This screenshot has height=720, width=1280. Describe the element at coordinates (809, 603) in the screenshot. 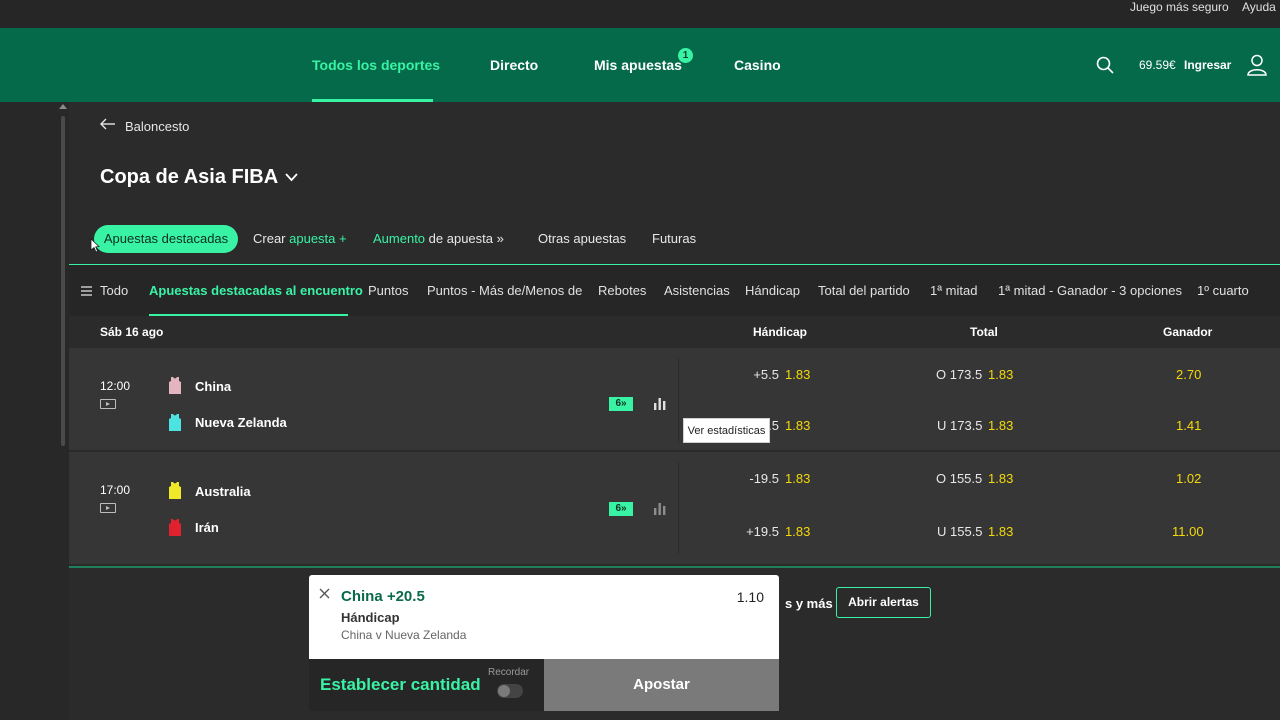

I see `alerts-text: s y más` at that location.